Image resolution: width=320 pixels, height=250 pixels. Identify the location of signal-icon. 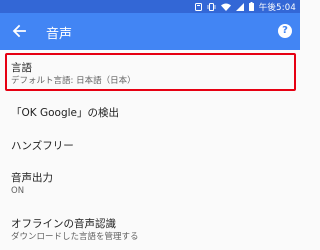
(239, 6).